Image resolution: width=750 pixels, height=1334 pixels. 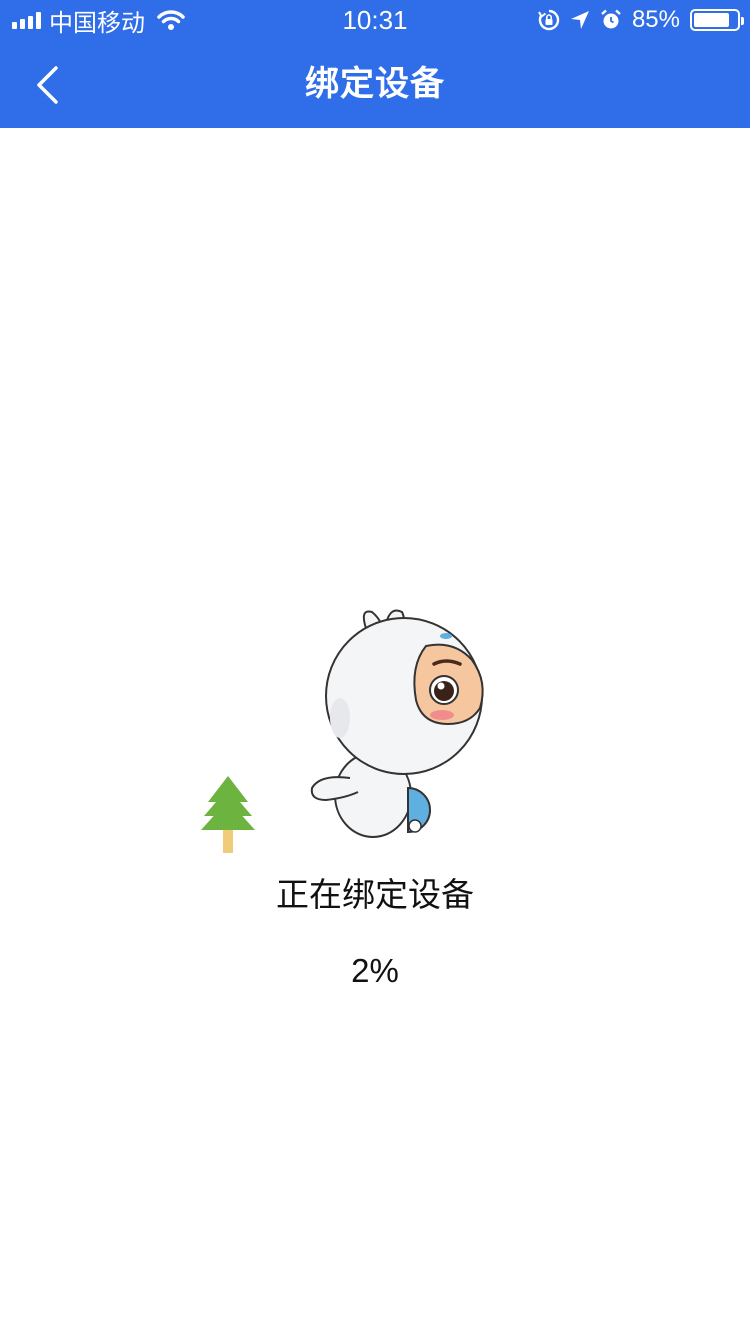 What do you see at coordinates (549, 20) in the screenshot?
I see `rotation-lock-icon` at bounding box center [549, 20].